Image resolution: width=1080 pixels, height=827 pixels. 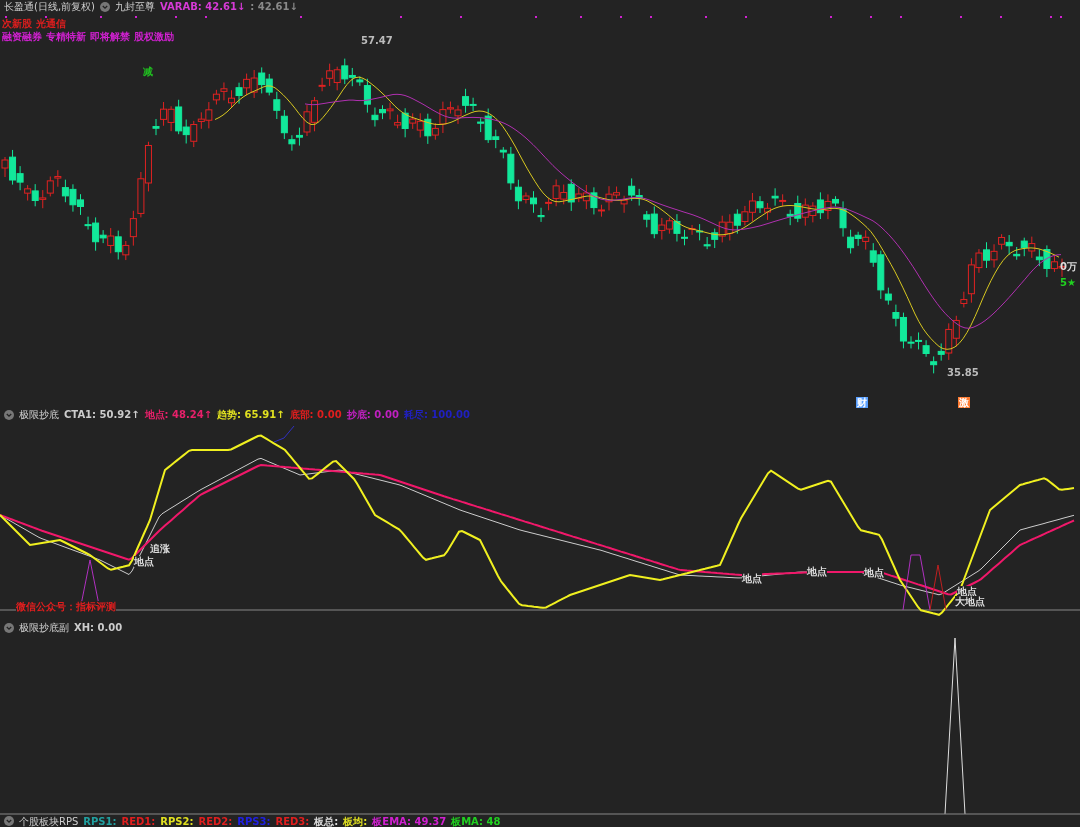 What do you see at coordinates (963, 372) in the screenshot?
I see `price-label: 35.85` at bounding box center [963, 372].